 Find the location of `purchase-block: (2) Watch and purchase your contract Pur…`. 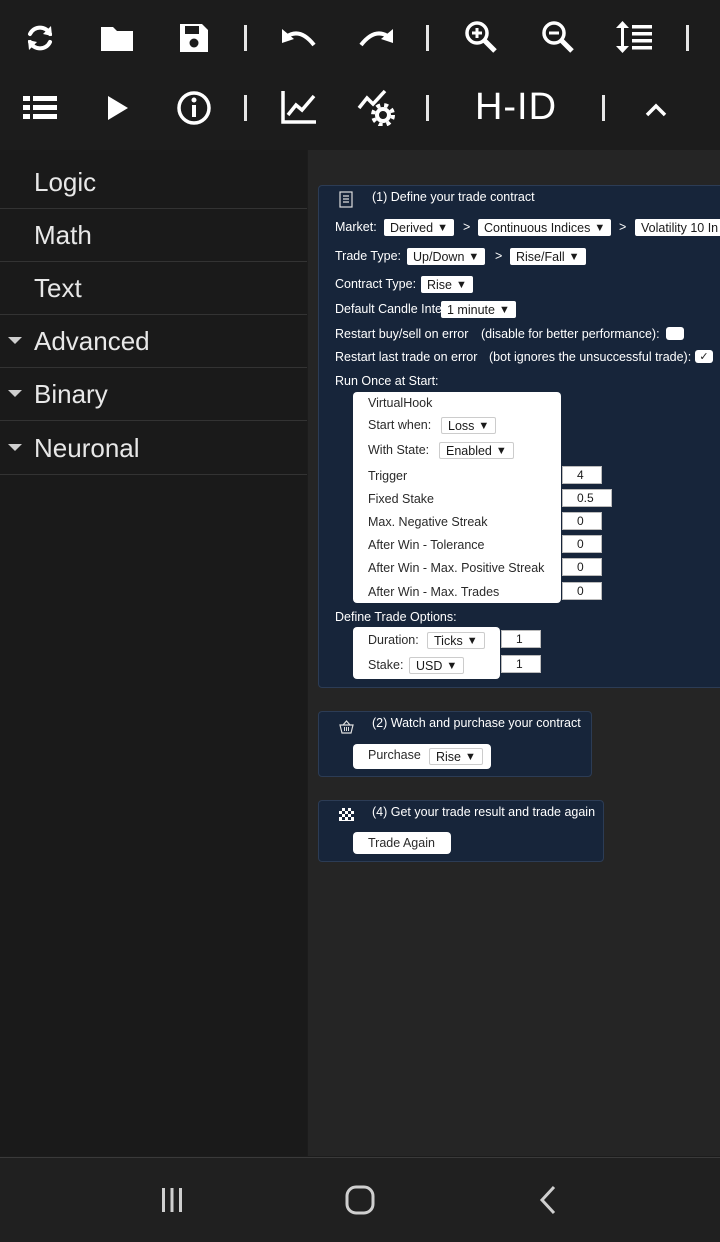

purchase-block: (2) Watch and purchase your contract Pur… is located at coordinates (455, 744).